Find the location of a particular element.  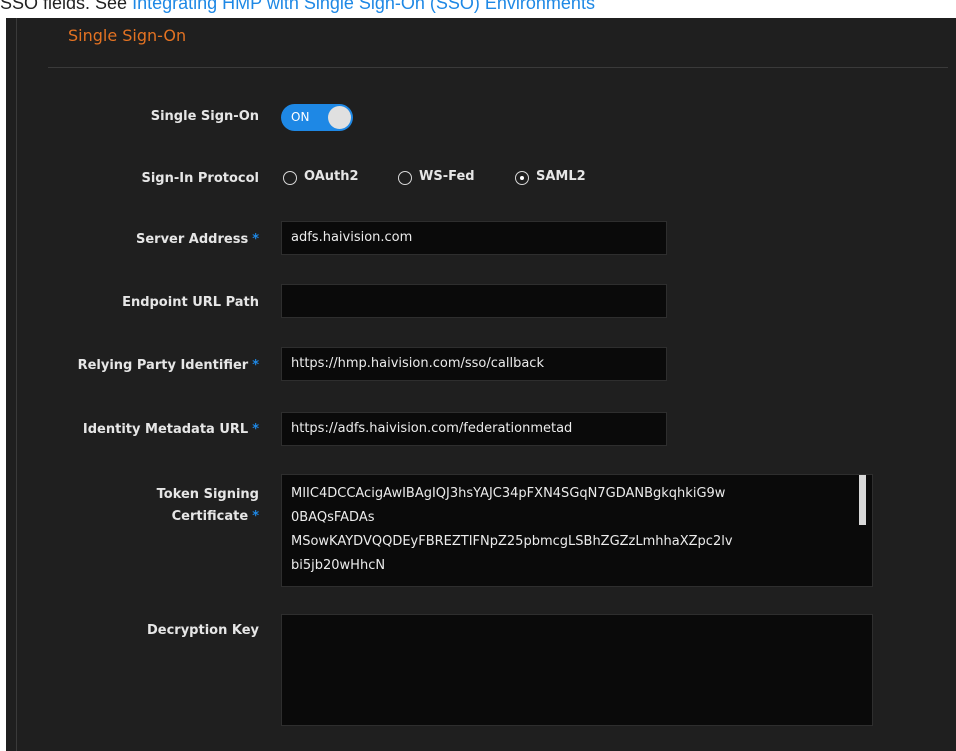

server-address-label-text: Server Address is located at coordinates (192, 239).